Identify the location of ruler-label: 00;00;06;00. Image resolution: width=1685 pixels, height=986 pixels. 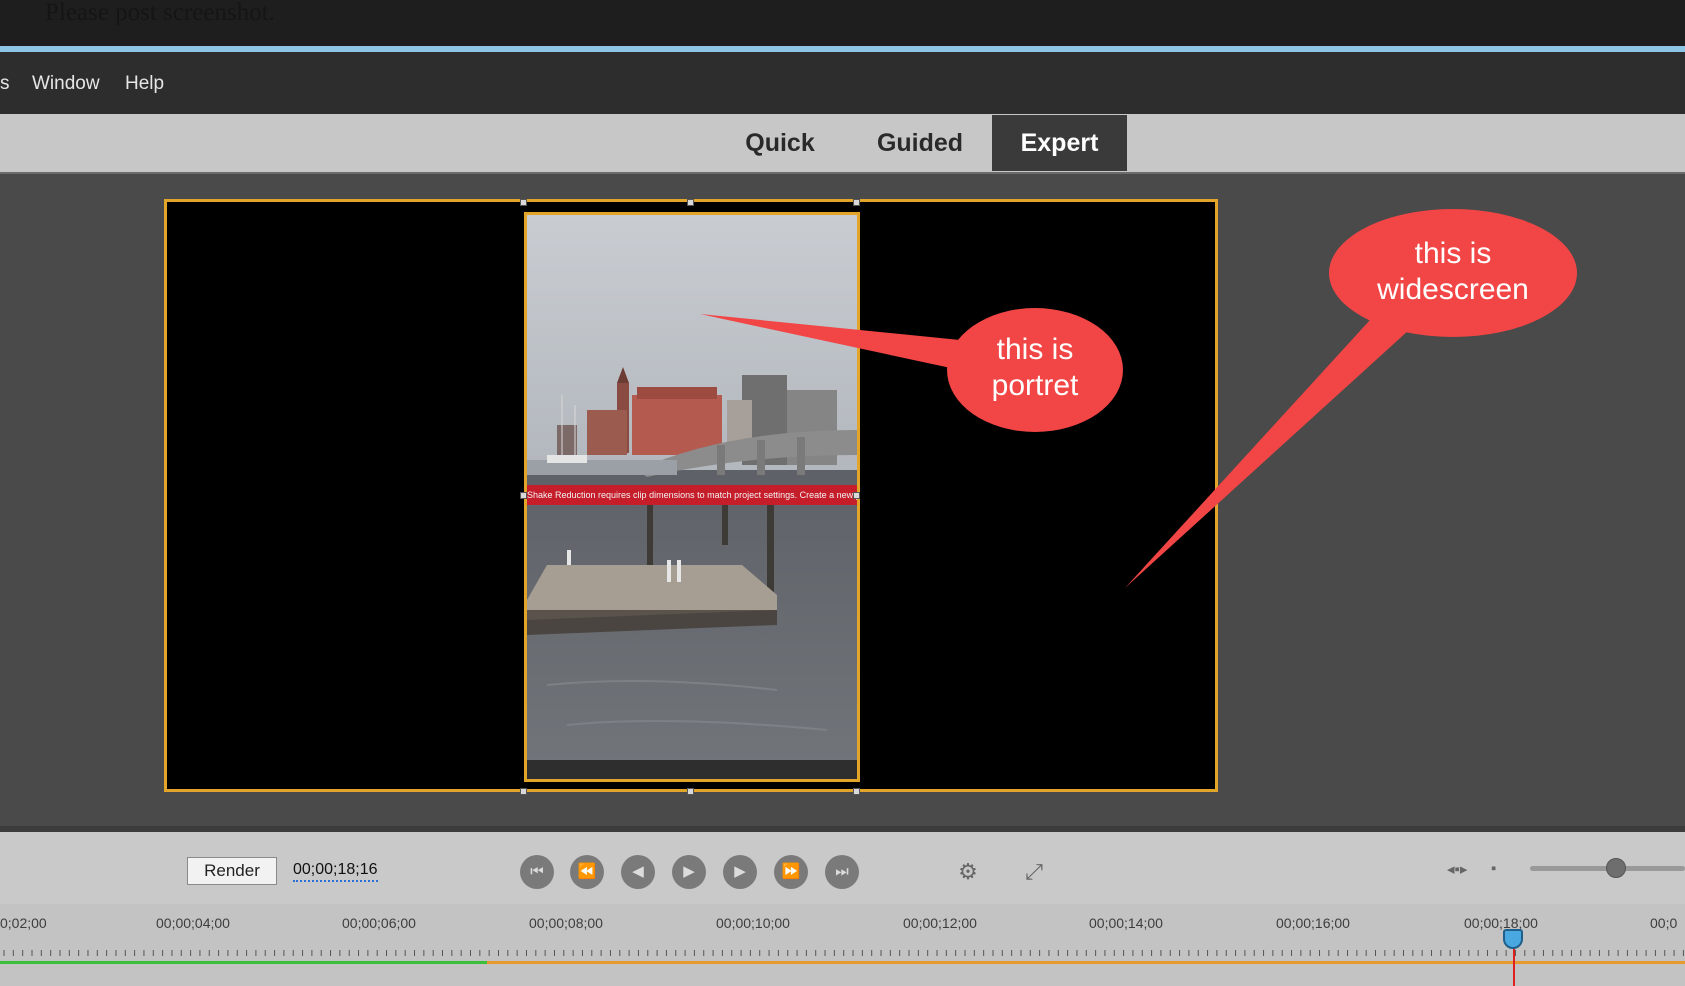
(379, 923).